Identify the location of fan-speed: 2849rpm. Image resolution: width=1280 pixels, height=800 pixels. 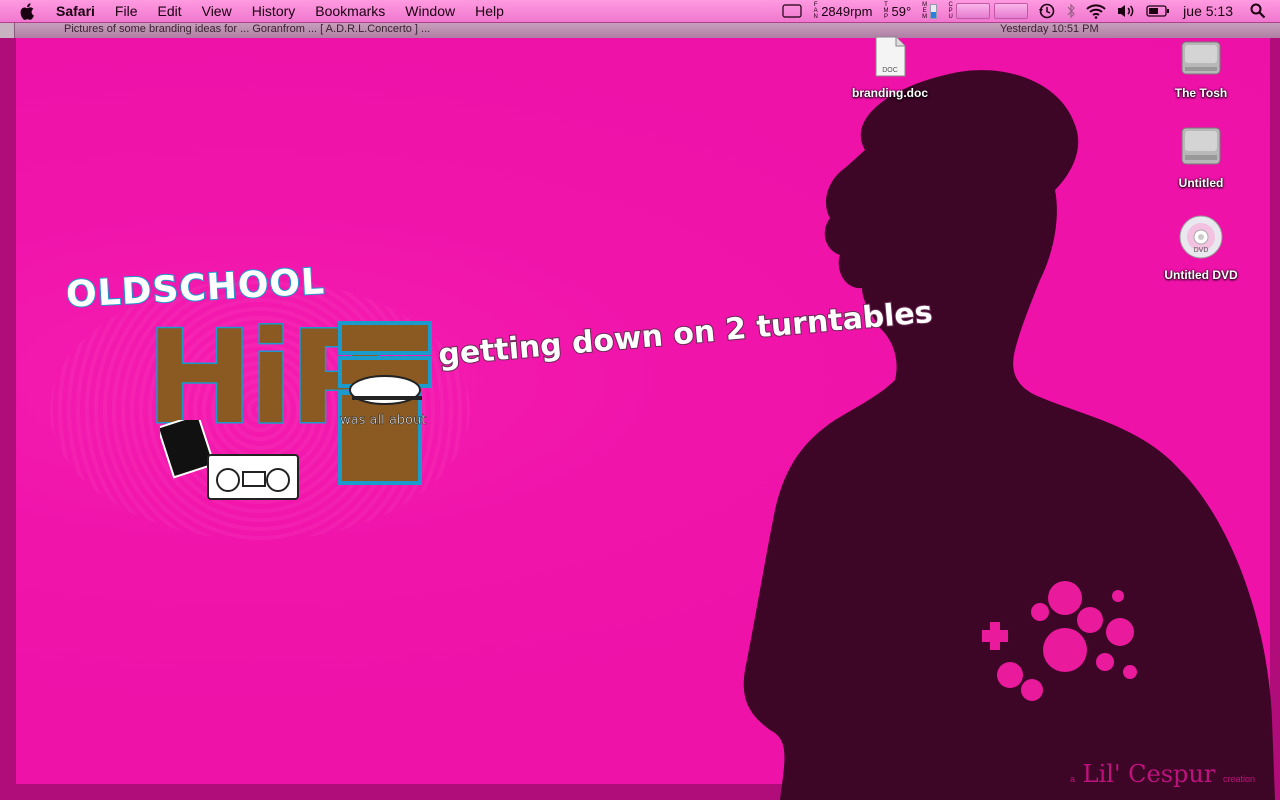
(847, 11).